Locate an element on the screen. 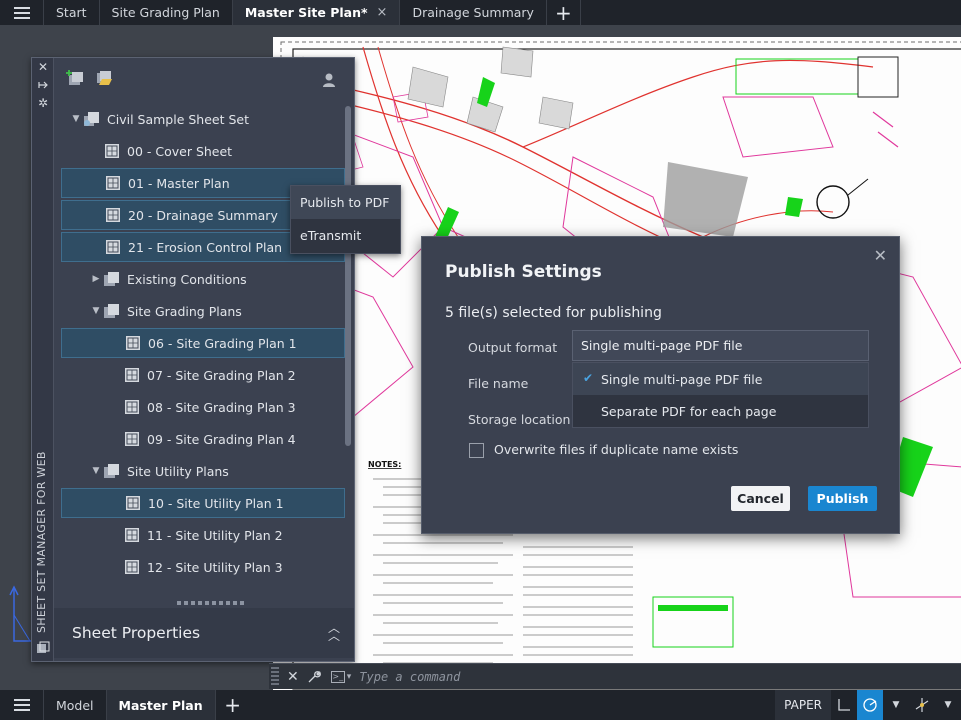 The width and height of the screenshot is (961, 720). palette-toolbar is located at coordinates (204, 78).